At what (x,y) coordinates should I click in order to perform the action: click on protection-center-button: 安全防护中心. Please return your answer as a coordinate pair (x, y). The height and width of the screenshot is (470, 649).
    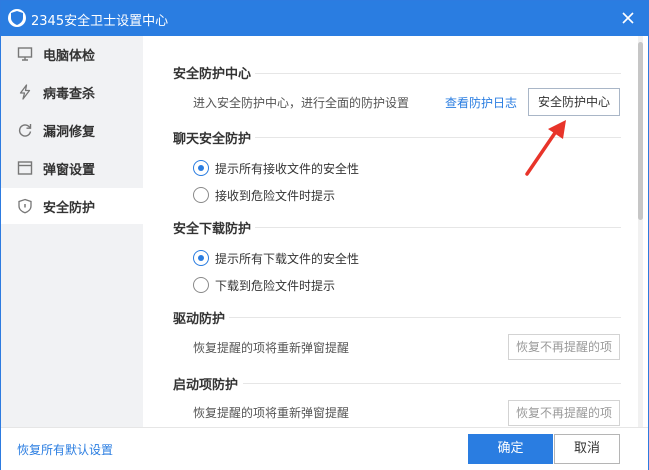
    Looking at the image, I should click on (574, 102).